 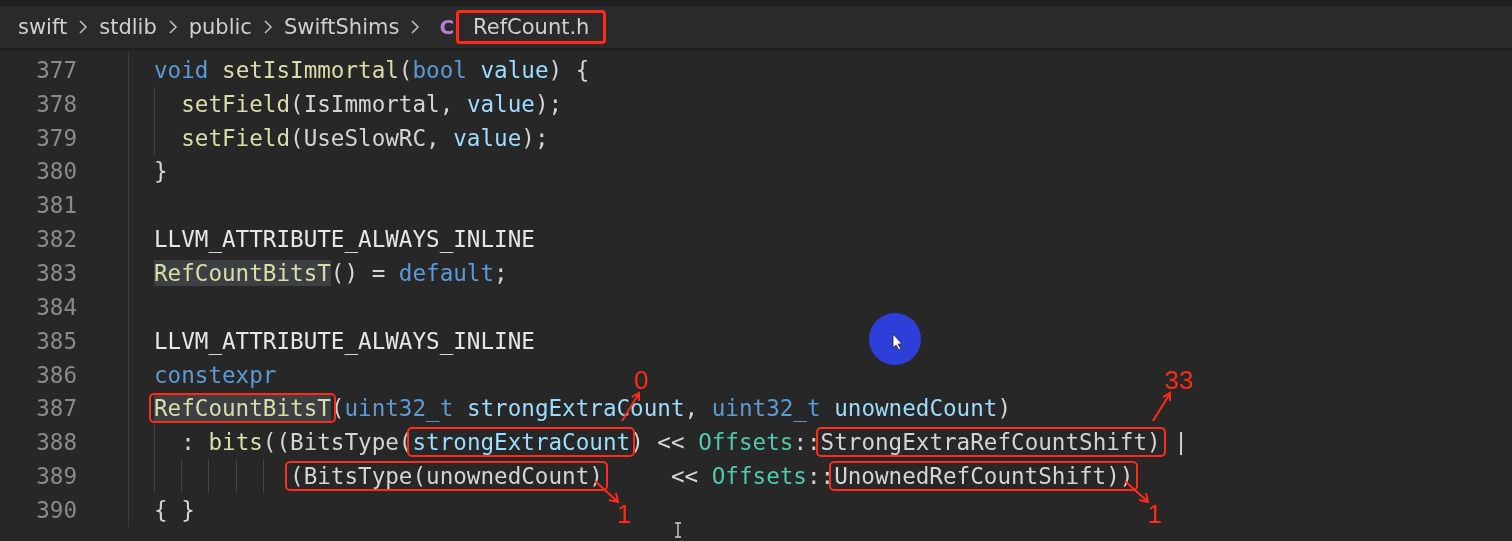 I want to click on code-line: { }, so click(x=174, y=509).